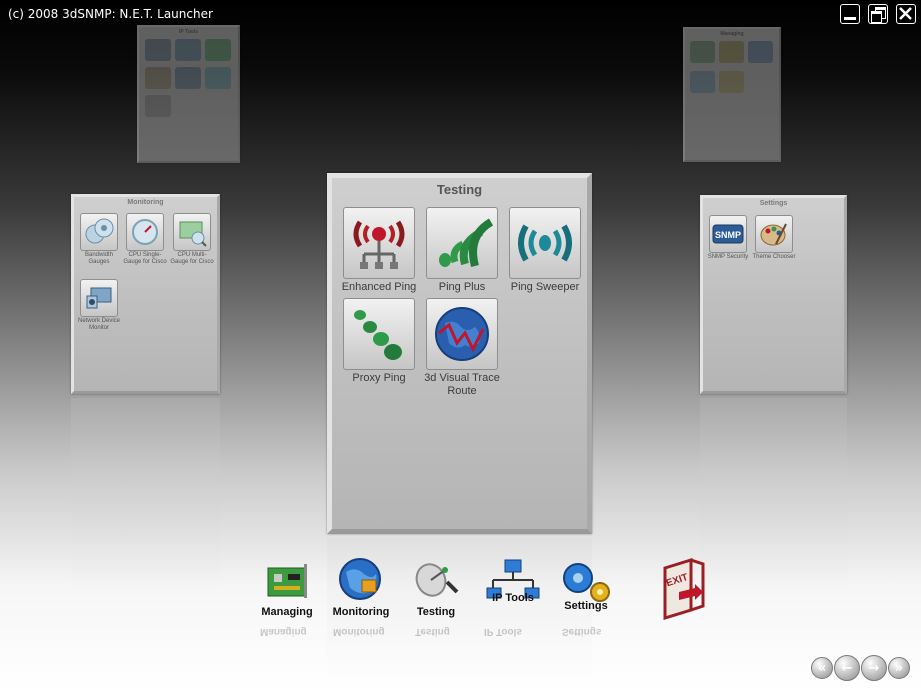 Image resolution: width=921 pixels, height=691 pixels. I want to click on close-button, so click(906, 14).